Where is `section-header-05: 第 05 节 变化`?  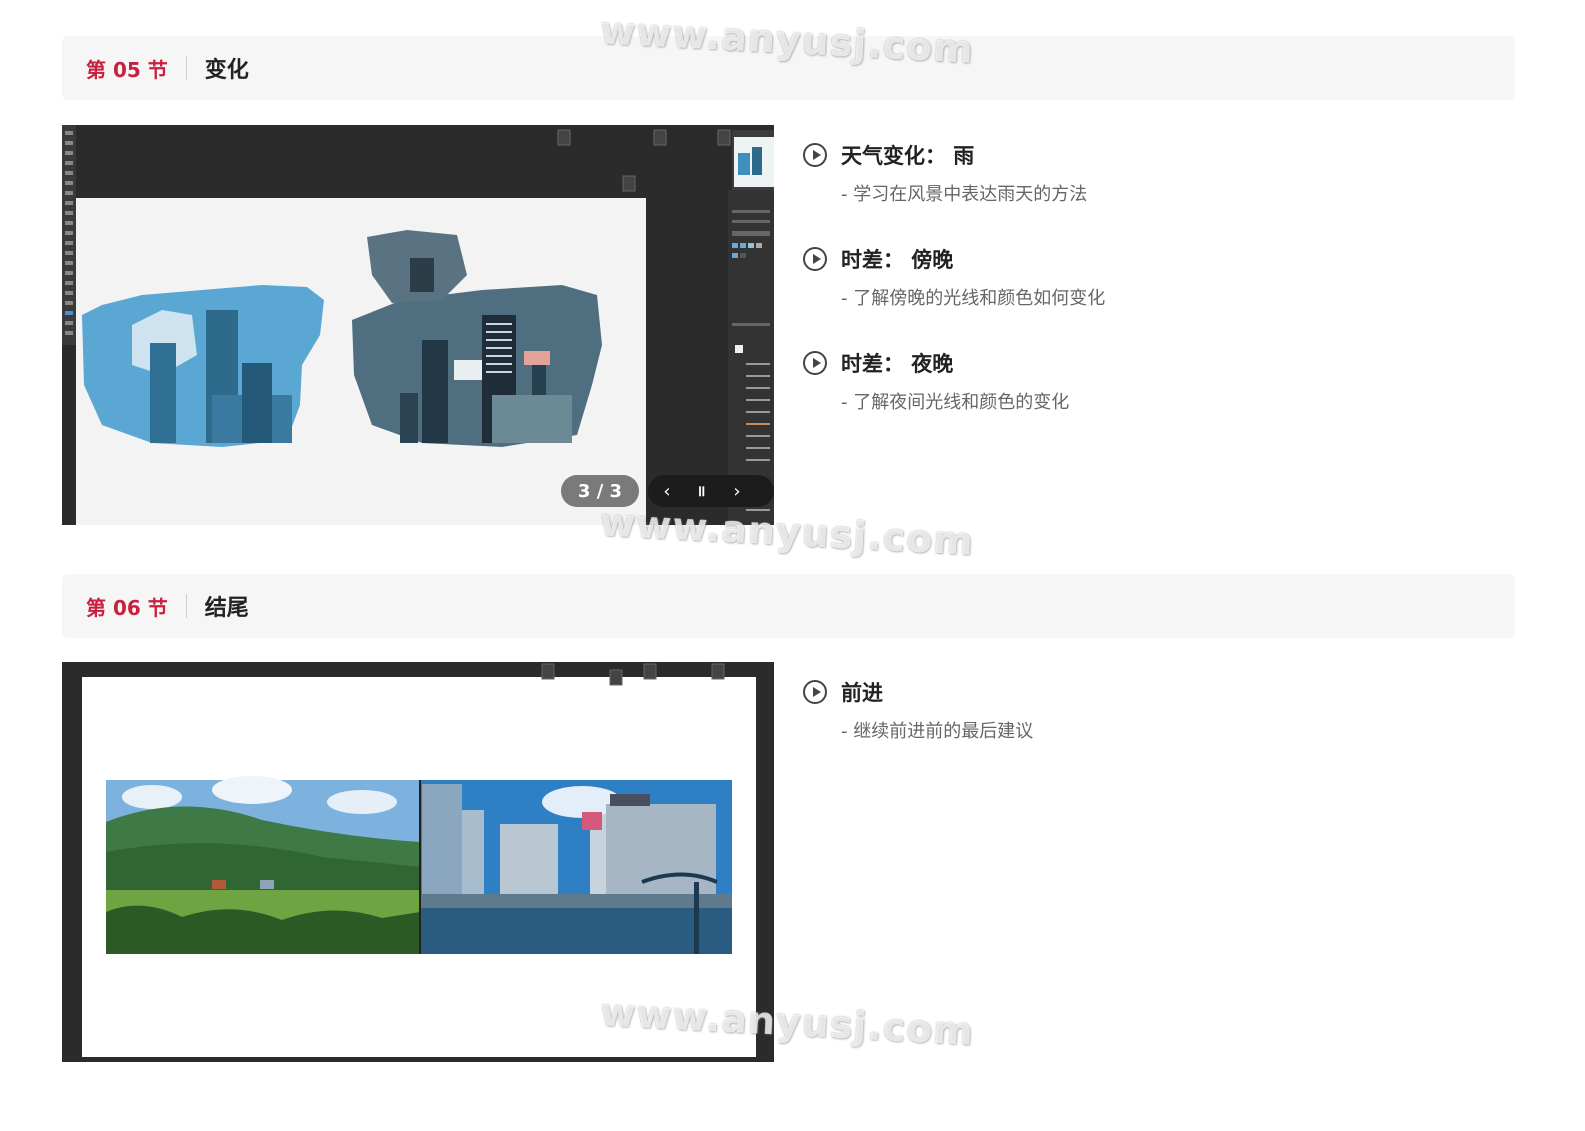
section-header-05: 第 05 节 变化 is located at coordinates (788, 68).